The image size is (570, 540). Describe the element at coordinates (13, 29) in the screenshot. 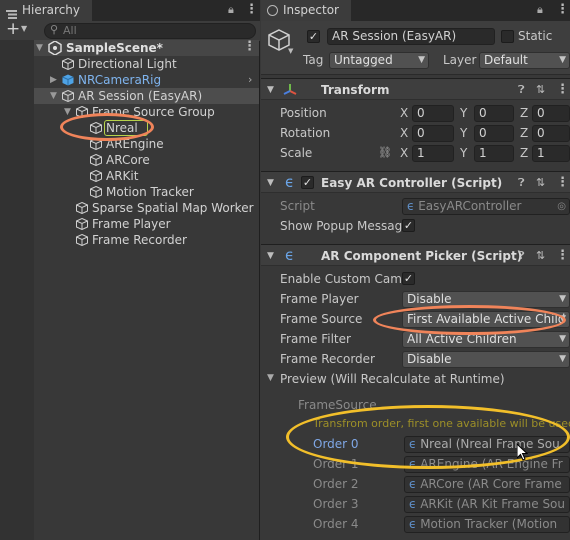

I see `add-icon: +` at that location.